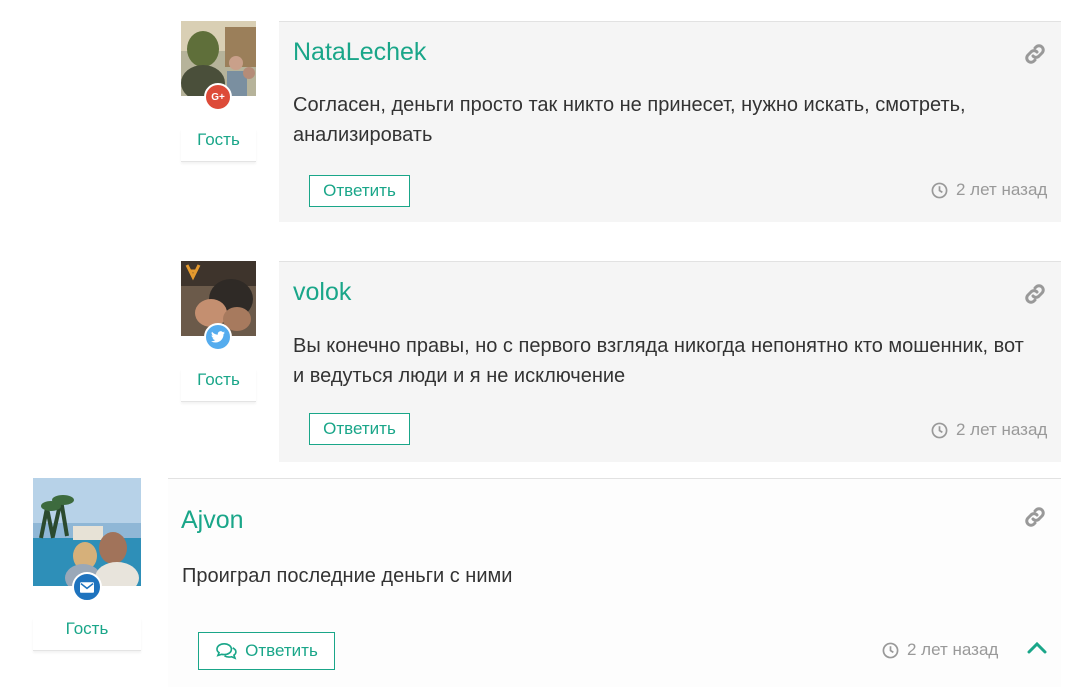 This screenshot has width=1078, height=687. Describe the element at coordinates (359, 52) in the screenshot. I see `comment-author: NataLechek` at that location.